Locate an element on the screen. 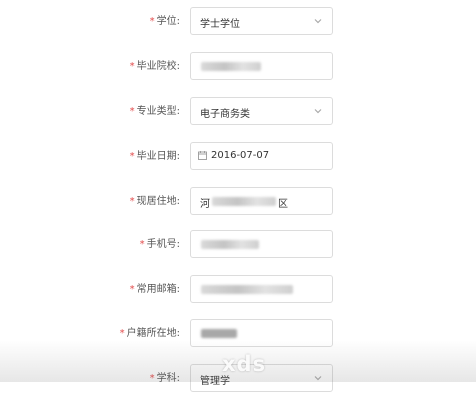  address-row: * 现居住地: 河 区 is located at coordinates (238, 202).